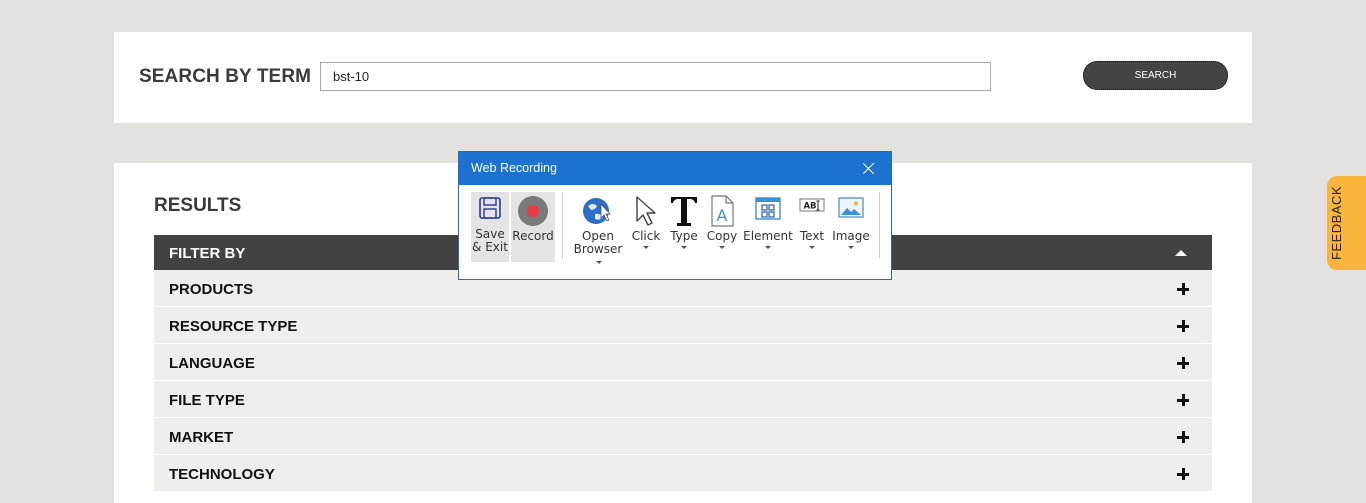 This screenshot has height=503, width=1366. I want to click on filter-item-language: LANGUAGE, so click(683, 362).